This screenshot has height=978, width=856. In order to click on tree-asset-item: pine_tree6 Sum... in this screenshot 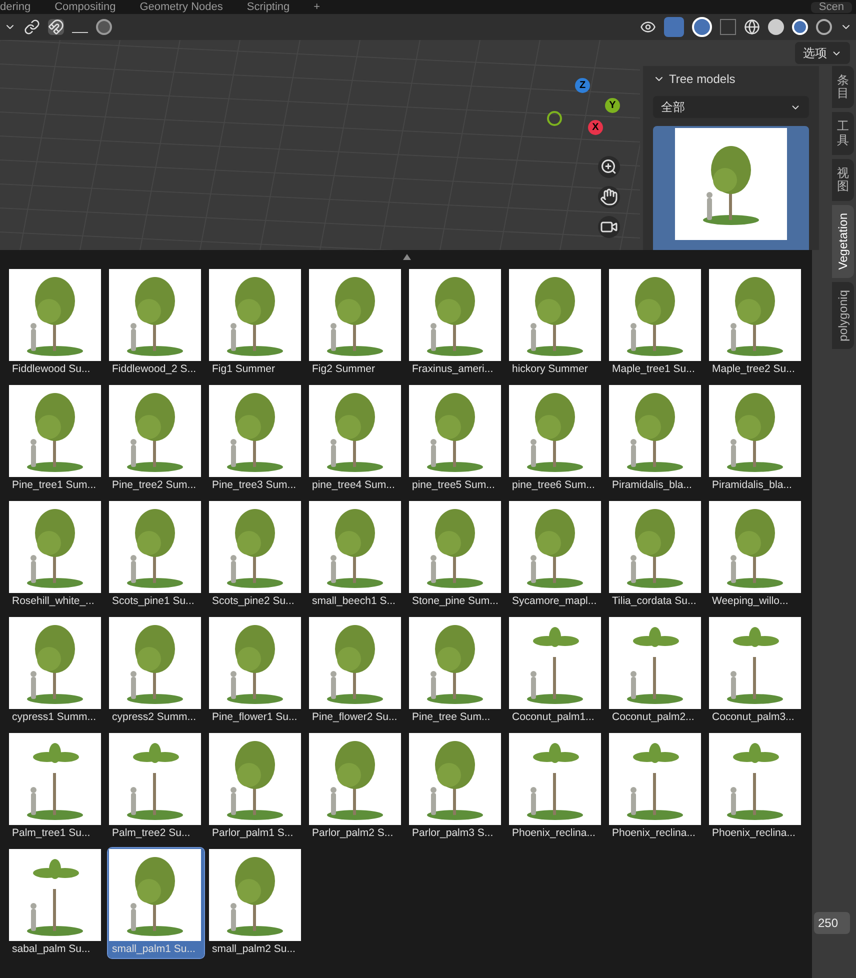, I will do `click(556, 439)`.